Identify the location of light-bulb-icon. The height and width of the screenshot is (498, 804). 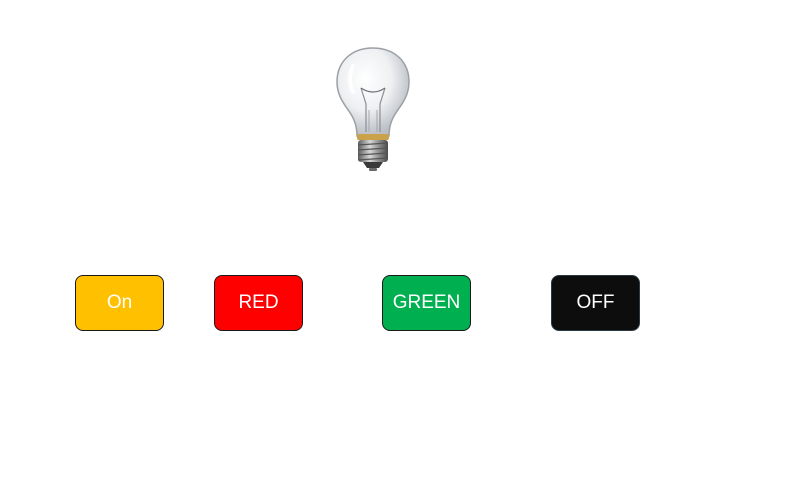
(373, 109).